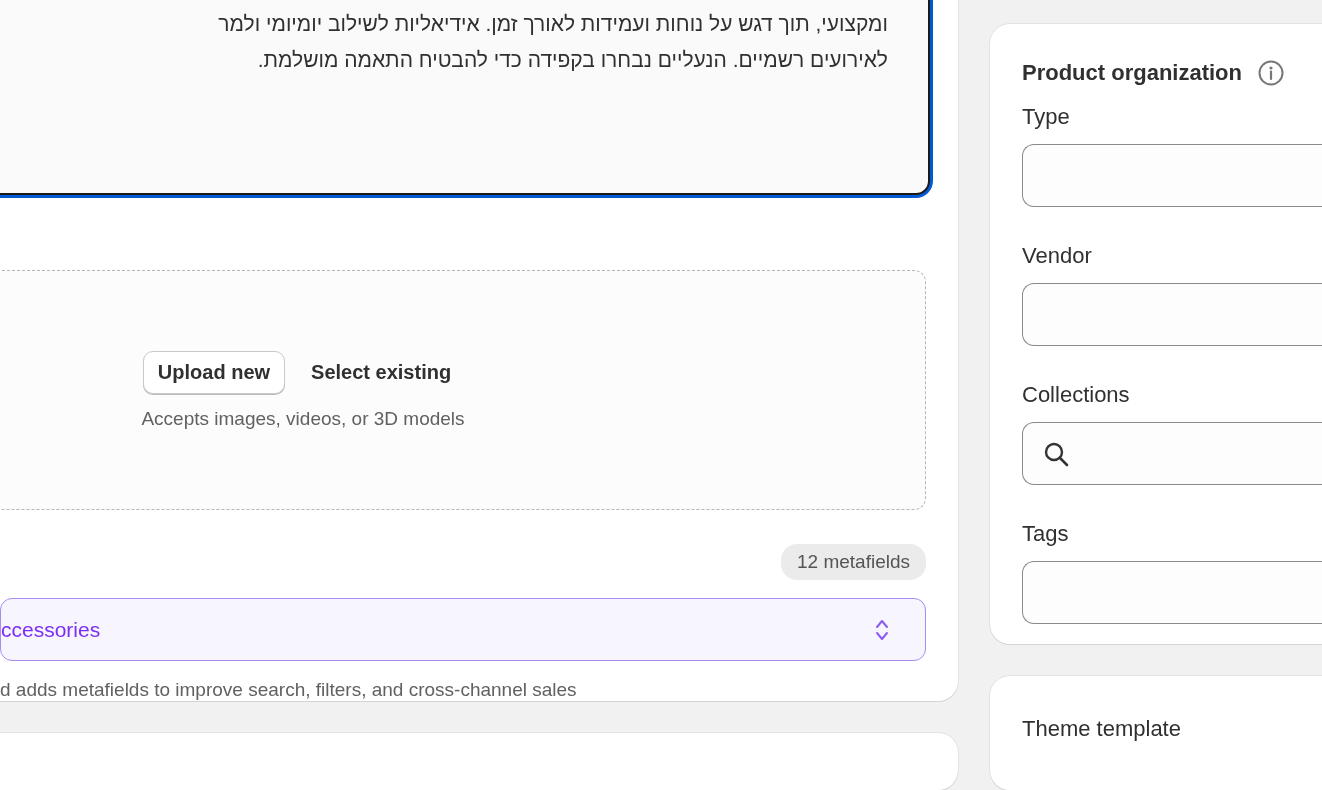 This screenshot has width=1322, height=790. Describe the element at coordinates (553, 24) in the screenshot. I see `description-line: ומקצועי, תוך דגש על נוחות ועמידות לאורך זמן. אידיאליות לשילוב יומיומי ולמר` at that location.